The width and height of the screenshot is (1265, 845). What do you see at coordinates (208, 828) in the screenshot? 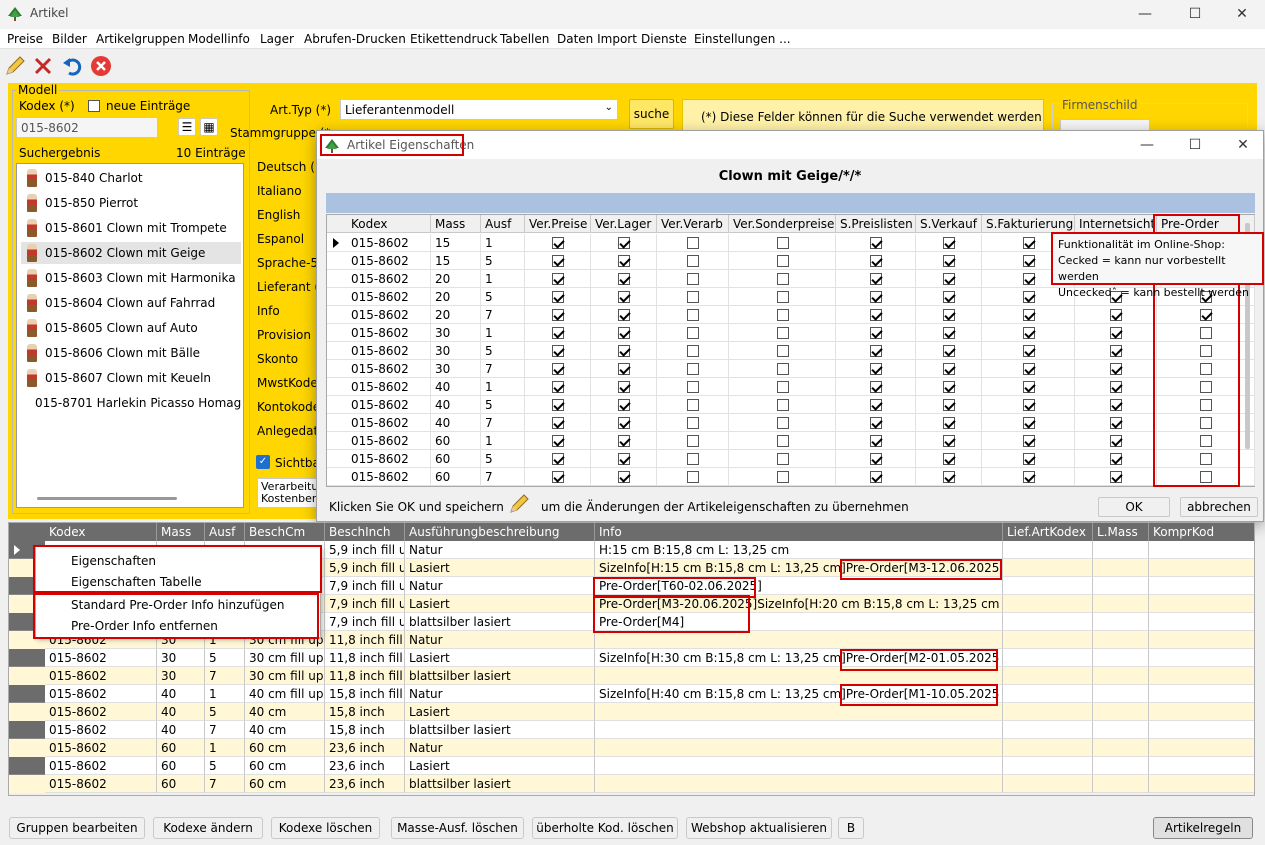
I see `kodexe-aendern-button: Kodexe ändern` at bounding box center [208, 828].